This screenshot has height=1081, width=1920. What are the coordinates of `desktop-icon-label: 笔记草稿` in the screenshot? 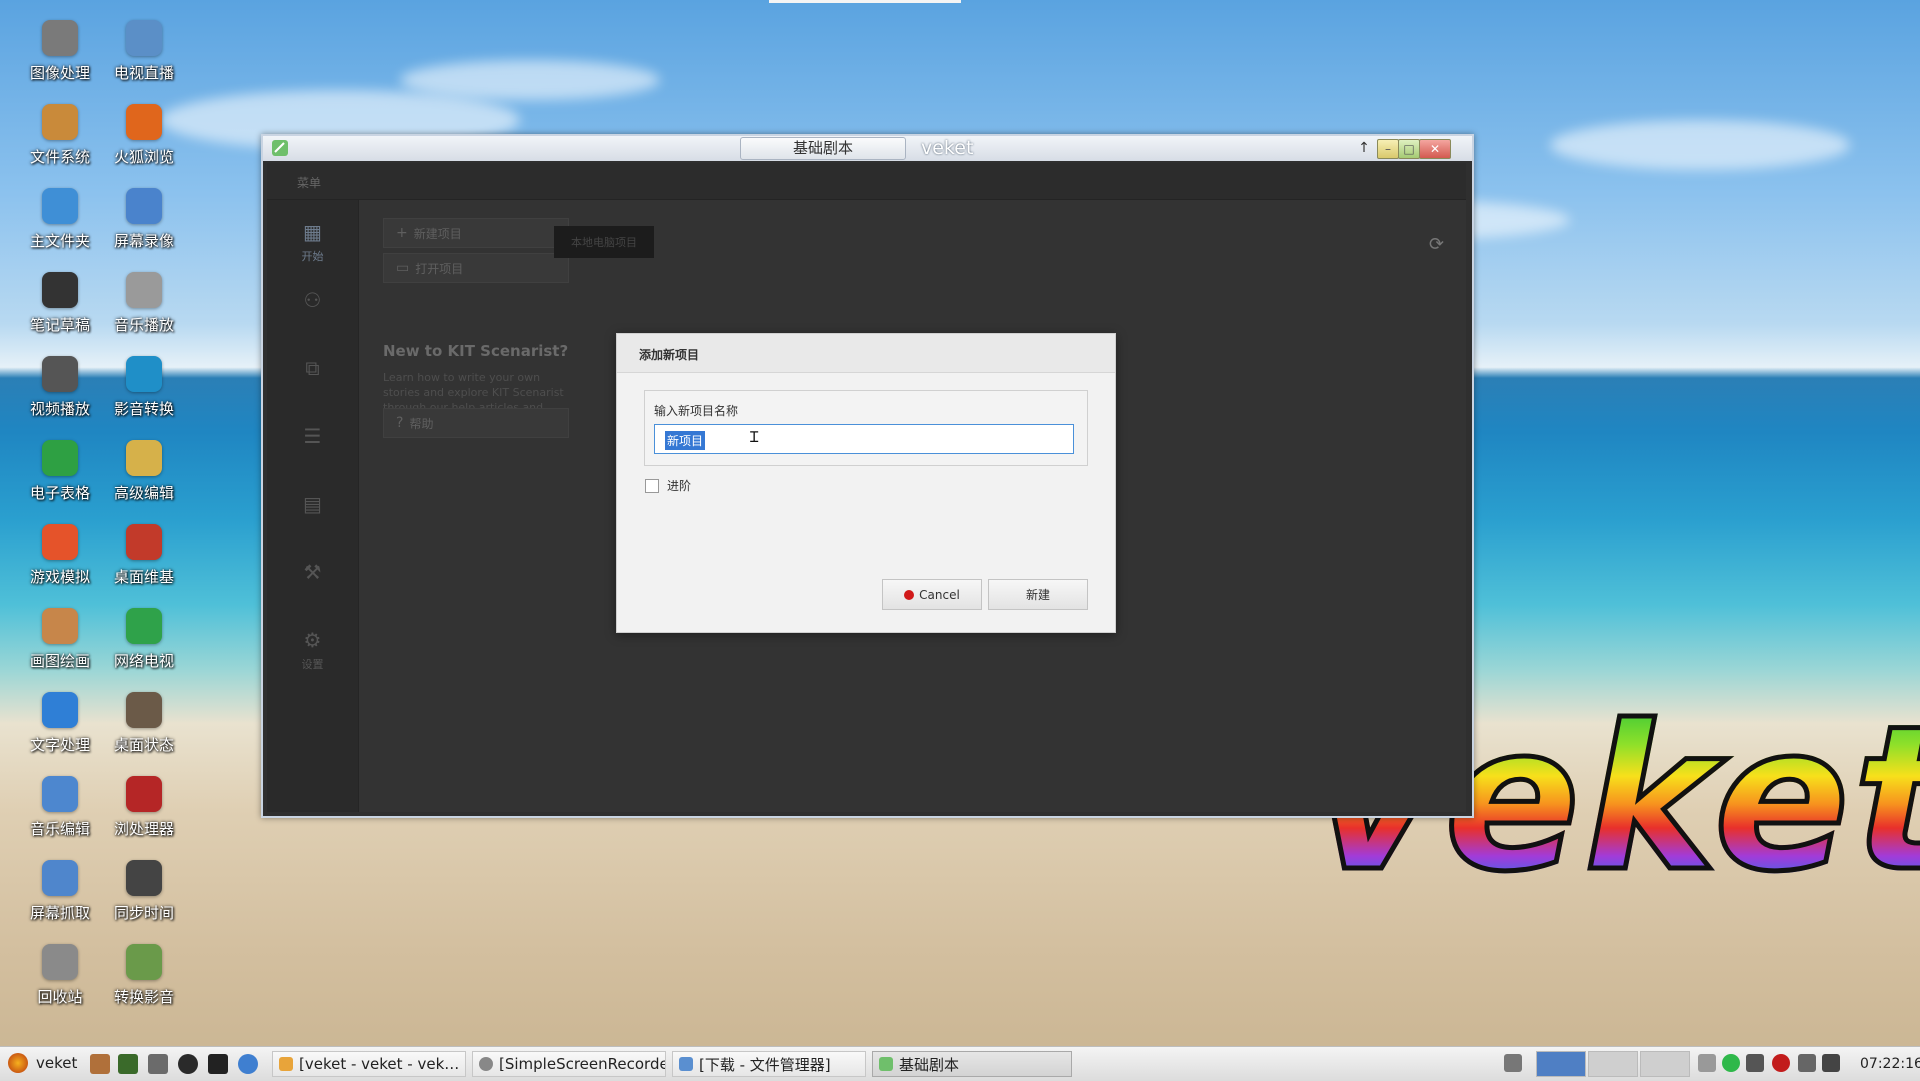 It's located at (59, 325).